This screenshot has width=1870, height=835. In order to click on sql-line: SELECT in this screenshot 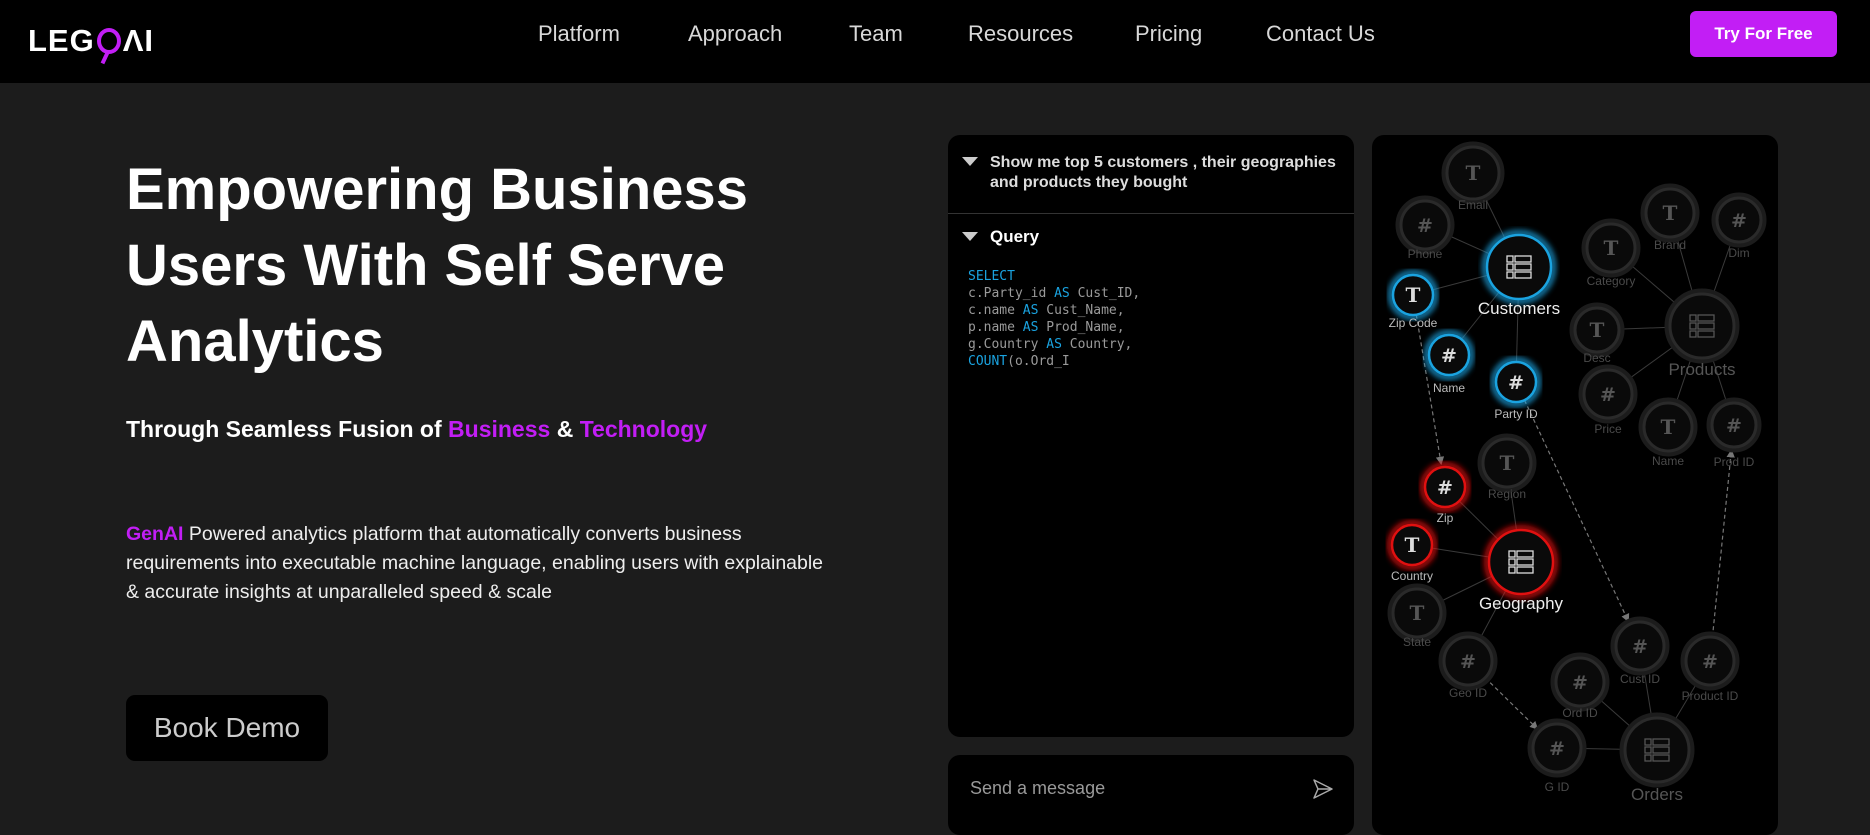, I will do `click(1054, 276)`.